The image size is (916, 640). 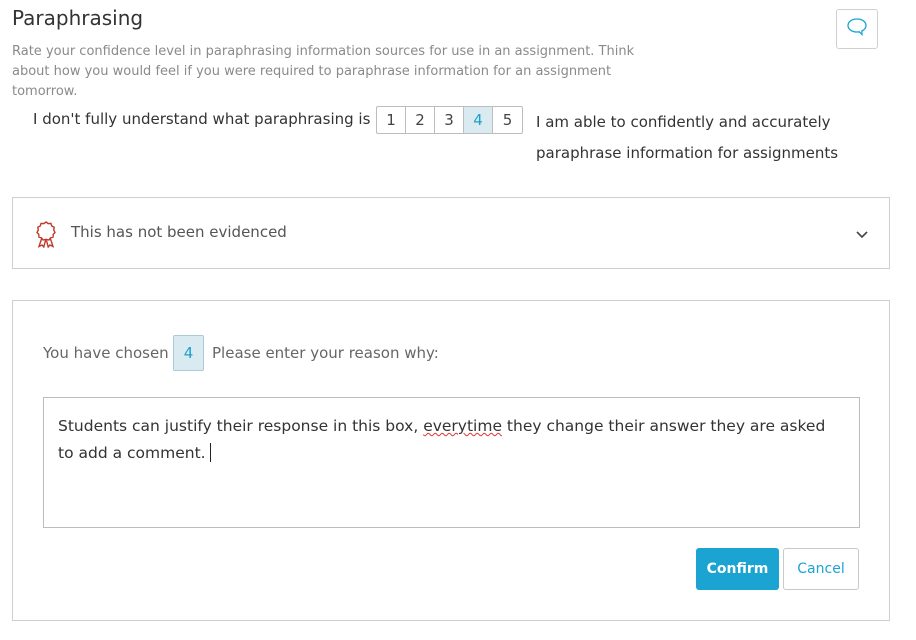 I want to click on reason-prompt: Please enter your reason why:, so click(x=325, y=353).